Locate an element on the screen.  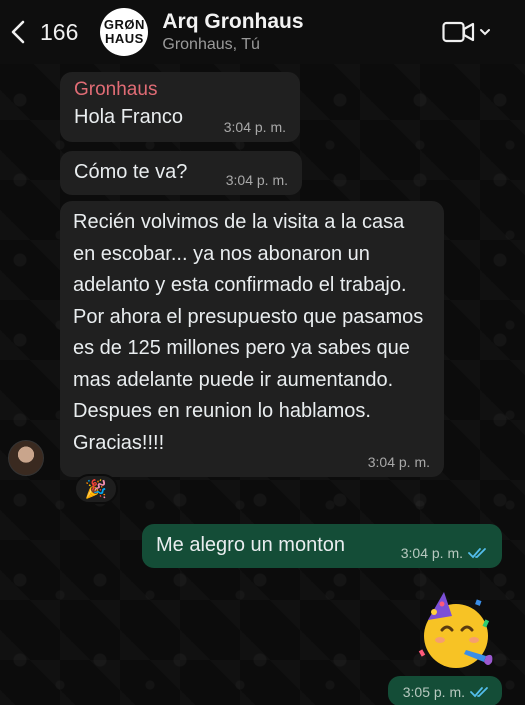
partying-face-sticker is located at coordinates (456, 632).